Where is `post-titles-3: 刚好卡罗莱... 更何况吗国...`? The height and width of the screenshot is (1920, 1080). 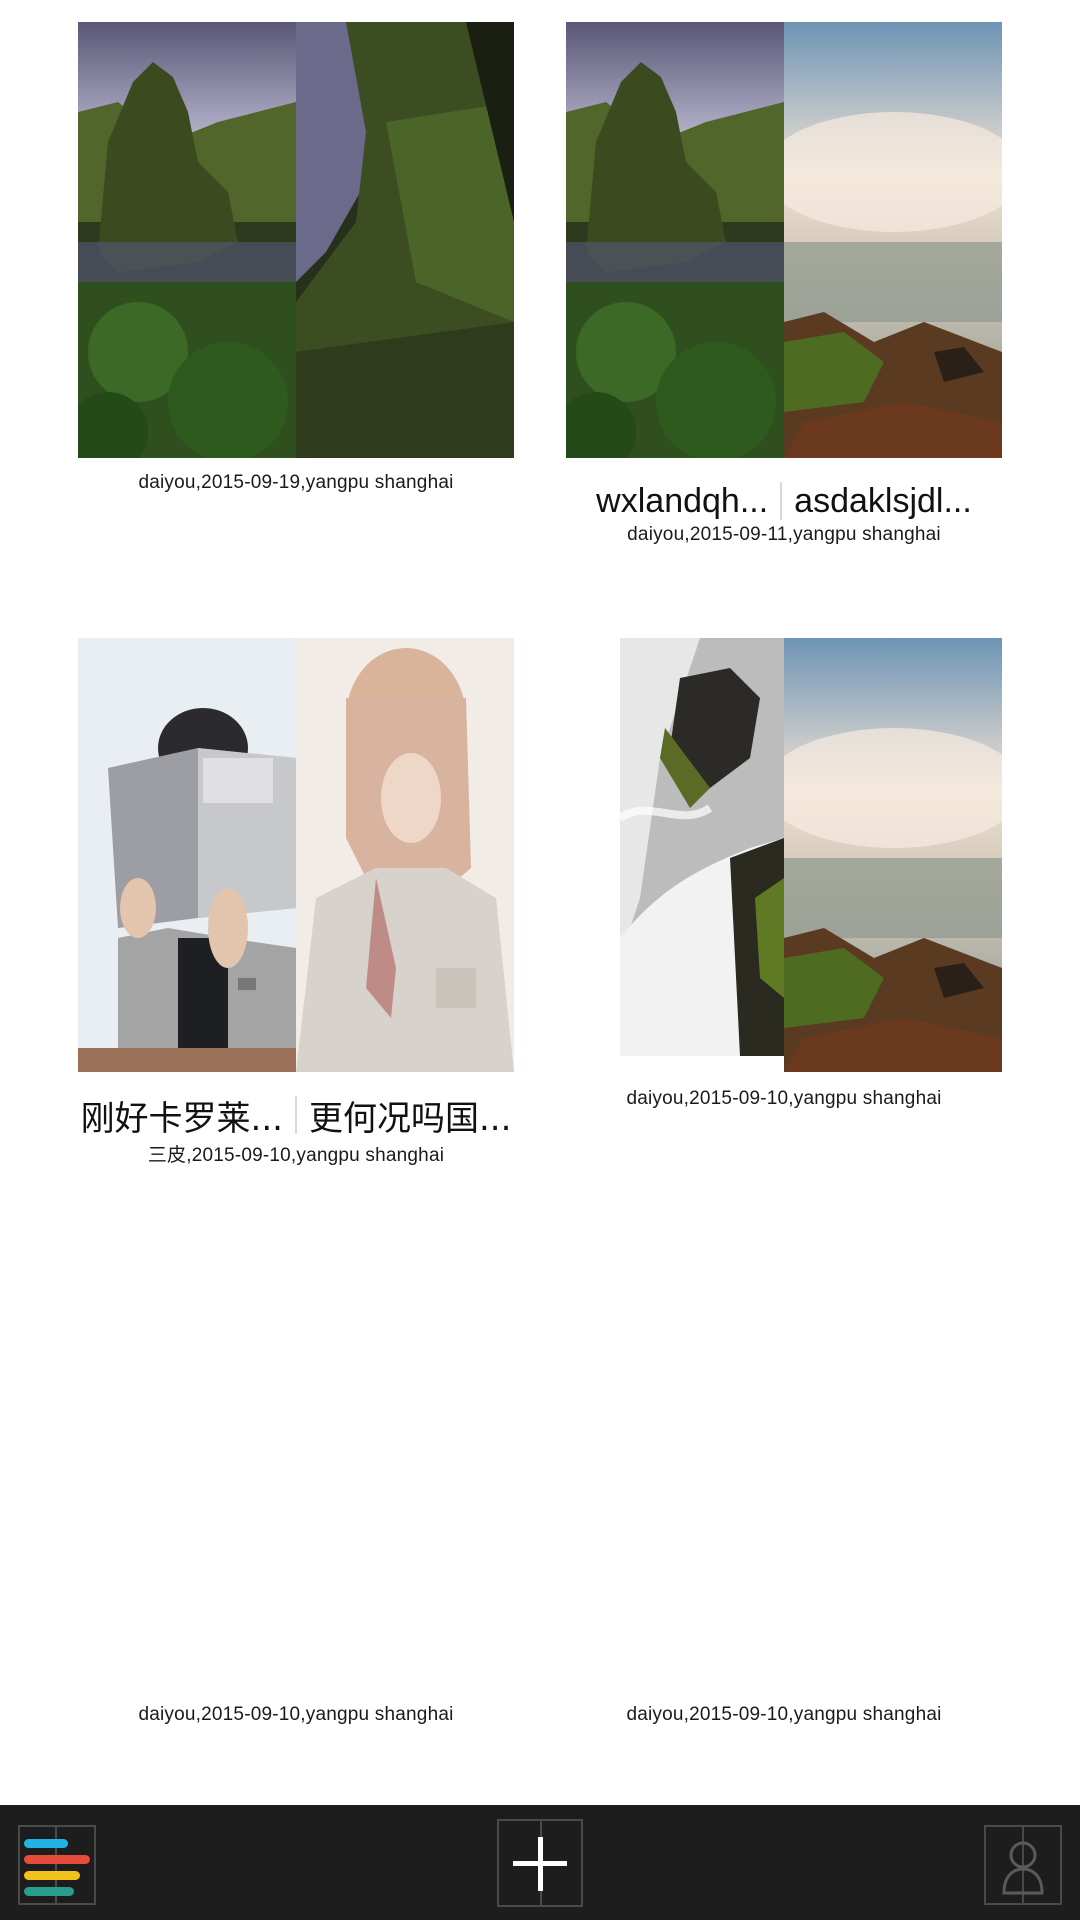
post-titles-3: 刚好卡罗莱... 更何况吗国... is located at coordinates (296, 1115).